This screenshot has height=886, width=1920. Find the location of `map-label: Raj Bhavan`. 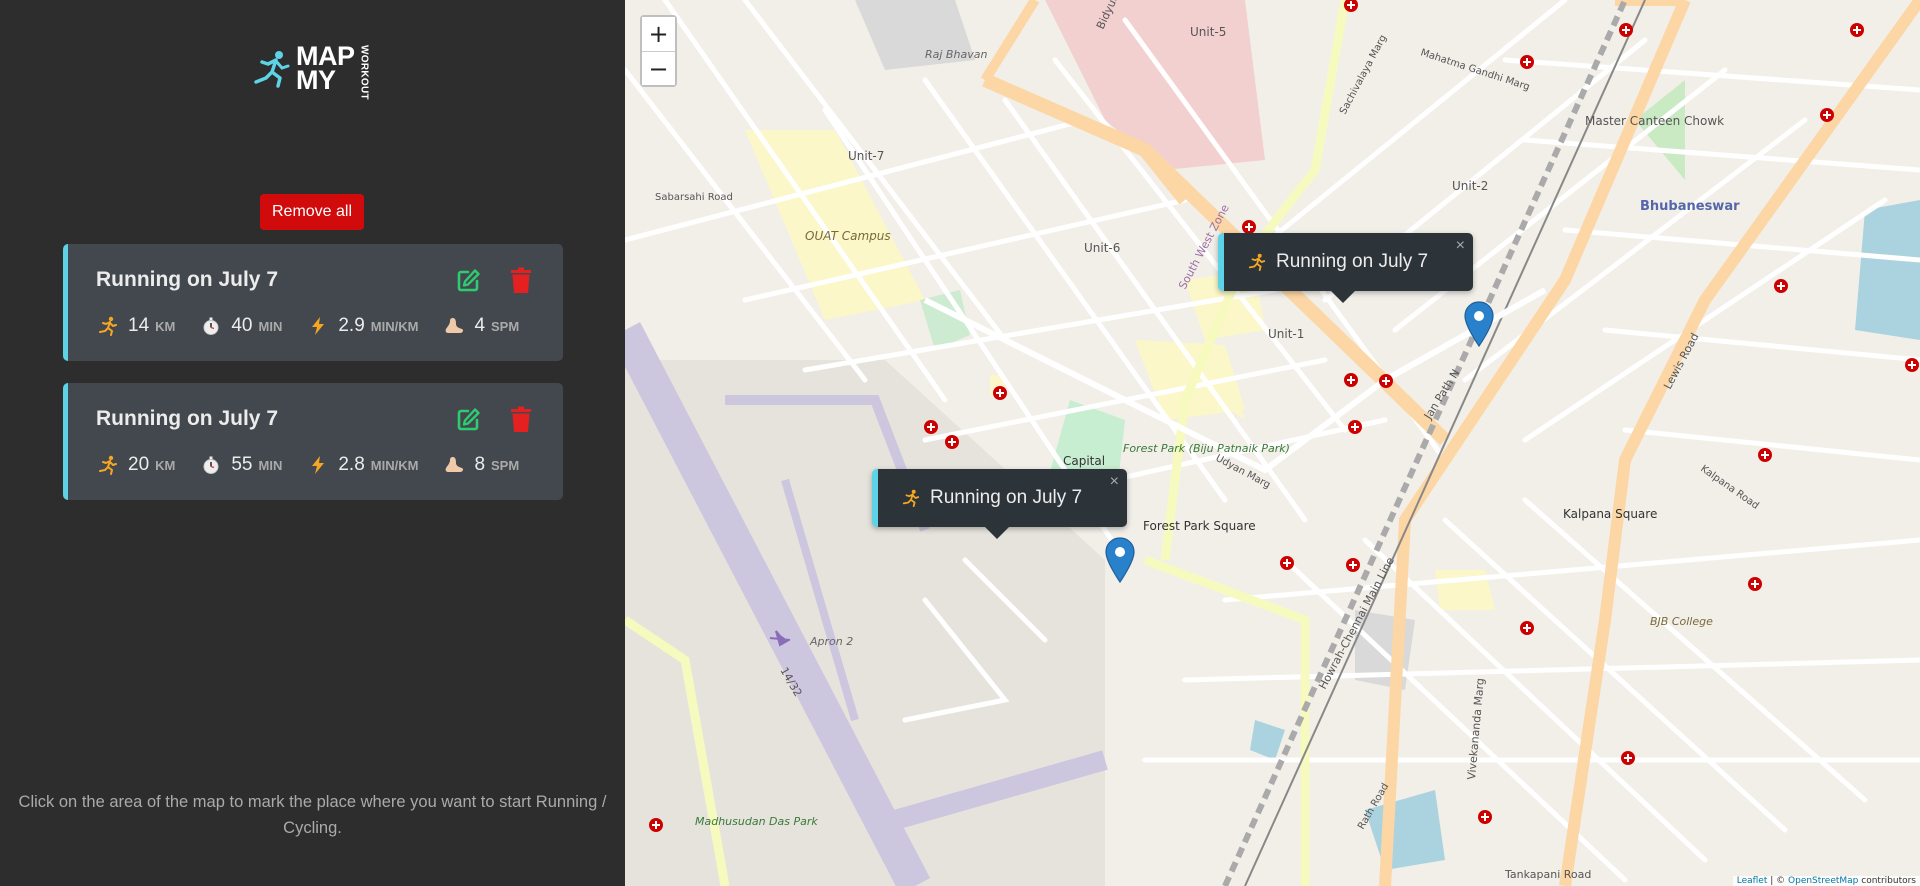

map-label: Raj Bhavan is located at coordinates (956, 54).